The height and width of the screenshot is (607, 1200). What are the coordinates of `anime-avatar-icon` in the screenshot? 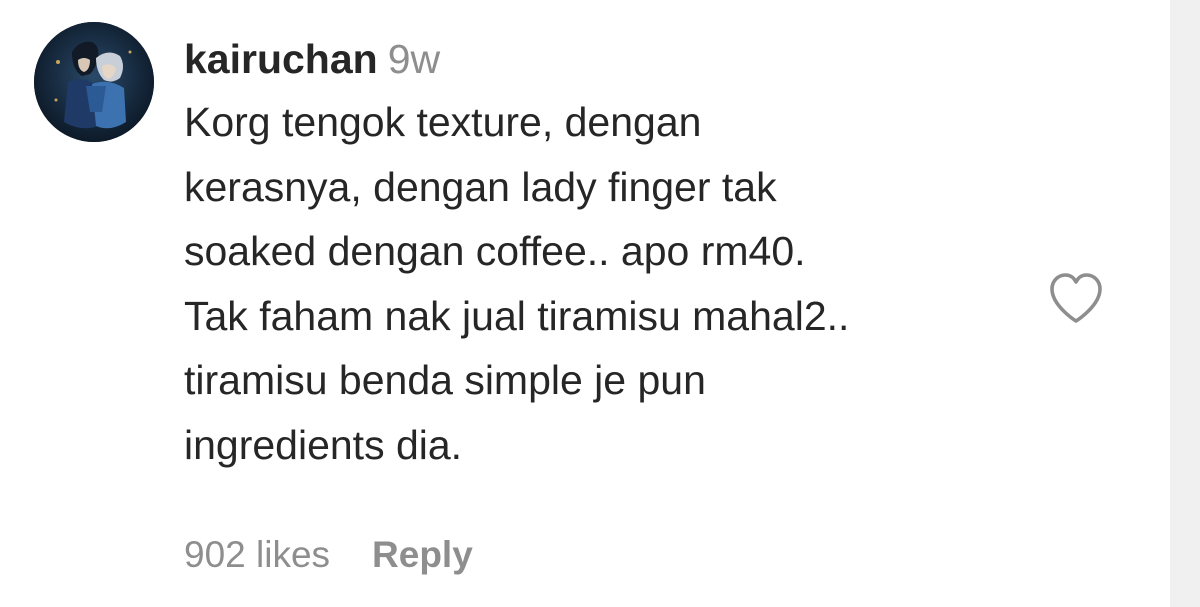 It's located at (94, 82).